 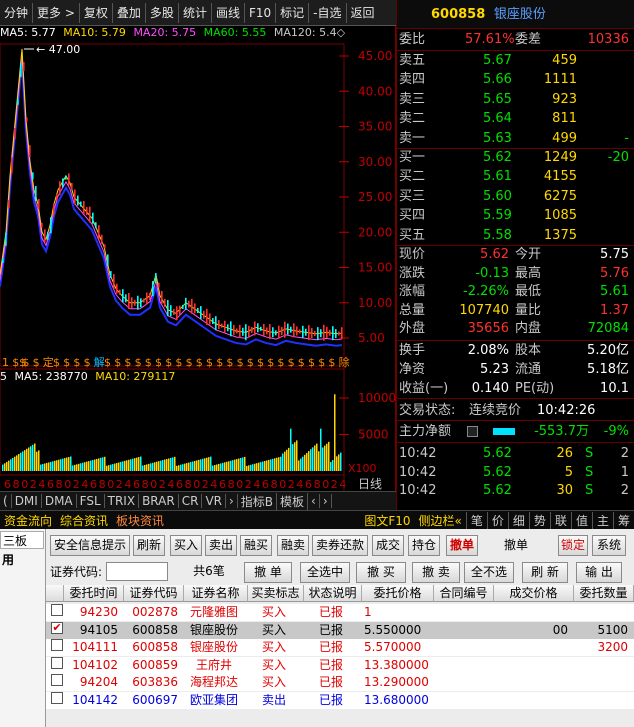 What do you see at coordinates (340, 612) in the screenshot?
I see `table-row: 94230 002878 元隆雅图 买入 已报 1` at bounding box center [340, 612].